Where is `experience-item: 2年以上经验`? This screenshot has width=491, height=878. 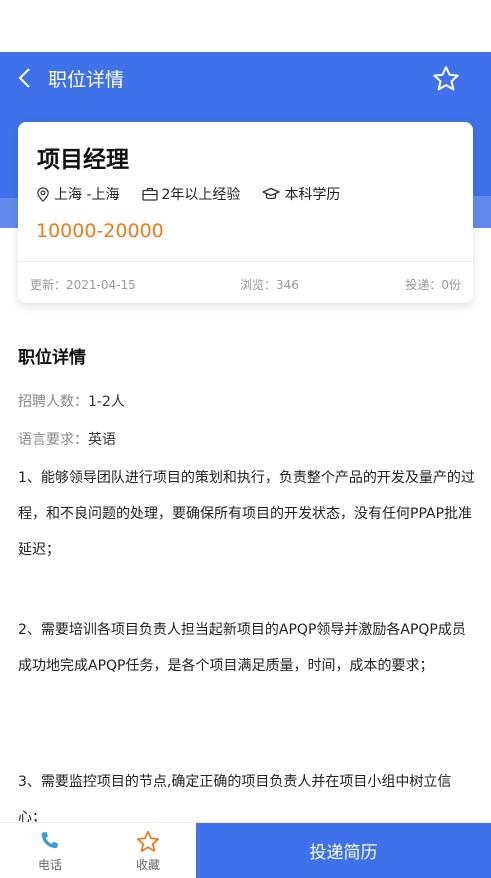
experience-item: 2年以上经验 is located at coordinates (191, 194).